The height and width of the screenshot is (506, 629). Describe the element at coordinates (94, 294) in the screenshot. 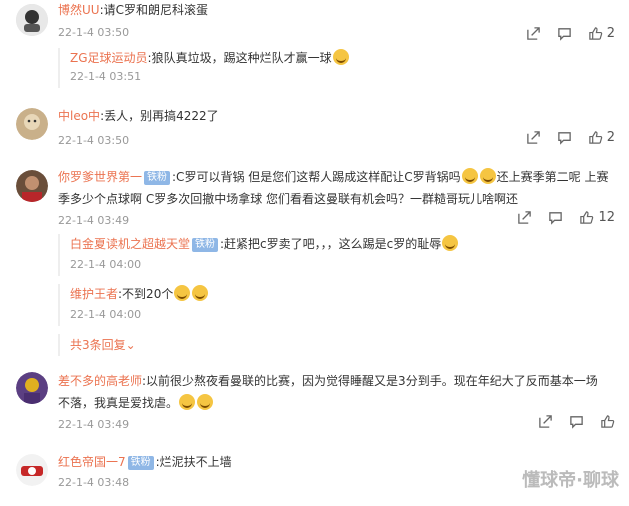

I see `username: 维护王者` at that location.